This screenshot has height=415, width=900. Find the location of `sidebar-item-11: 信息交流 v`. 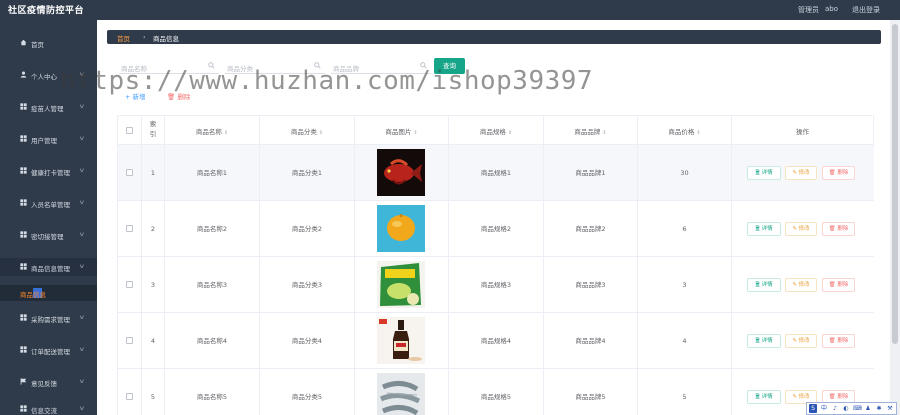

sidebar-item-11: 信息交流 v is located at coordinates (48, 407).